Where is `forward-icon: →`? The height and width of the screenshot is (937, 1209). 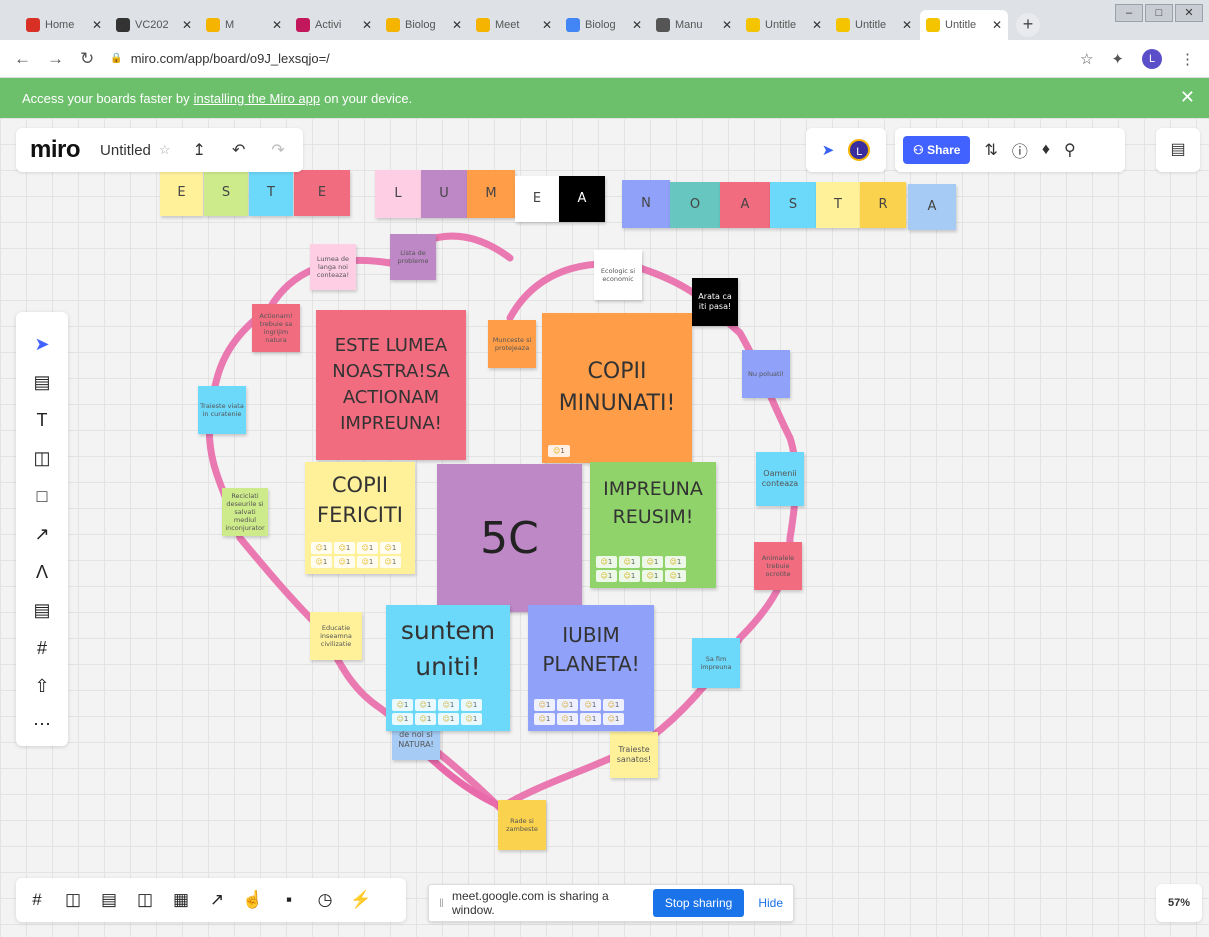 forward-icon: → is located at coordinates (55, 59).